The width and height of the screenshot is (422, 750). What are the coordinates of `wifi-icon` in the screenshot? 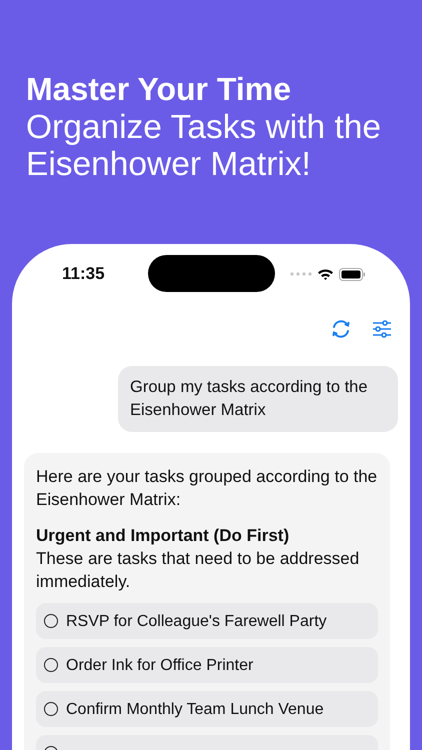 It's located at (325, 274).